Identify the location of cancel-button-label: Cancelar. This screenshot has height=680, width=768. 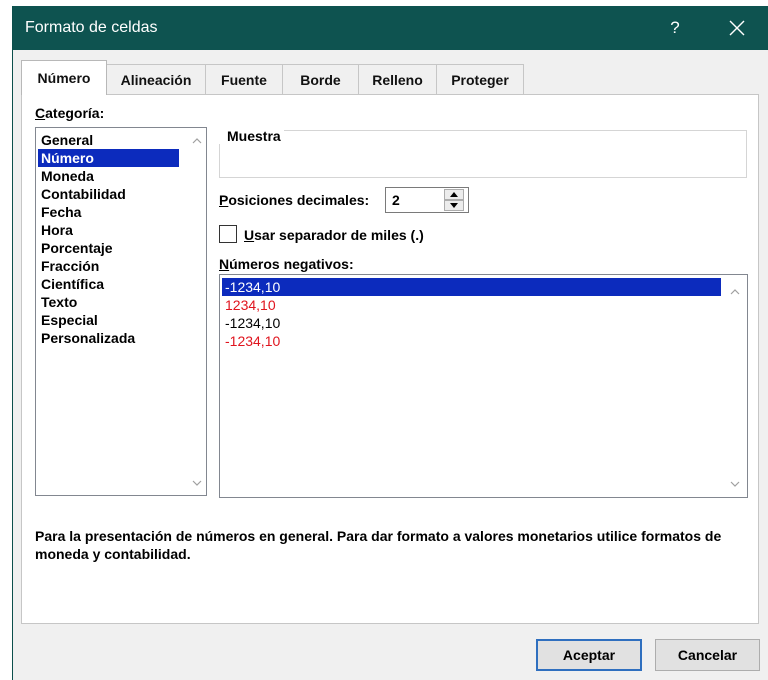
(707, 655).